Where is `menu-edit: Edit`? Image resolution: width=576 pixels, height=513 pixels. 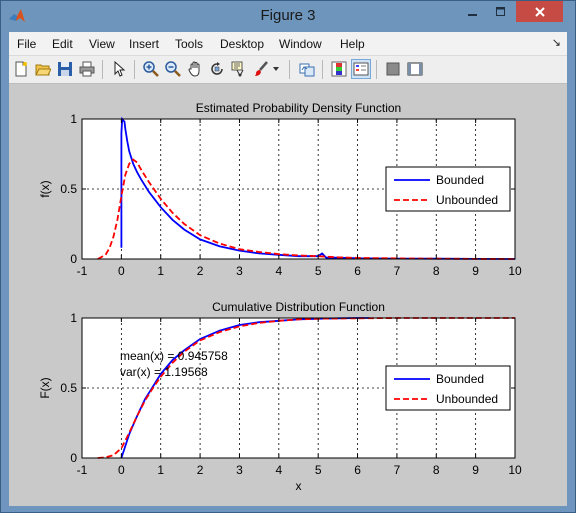
menu-edit: Edit is located at coordinates (62, 44).